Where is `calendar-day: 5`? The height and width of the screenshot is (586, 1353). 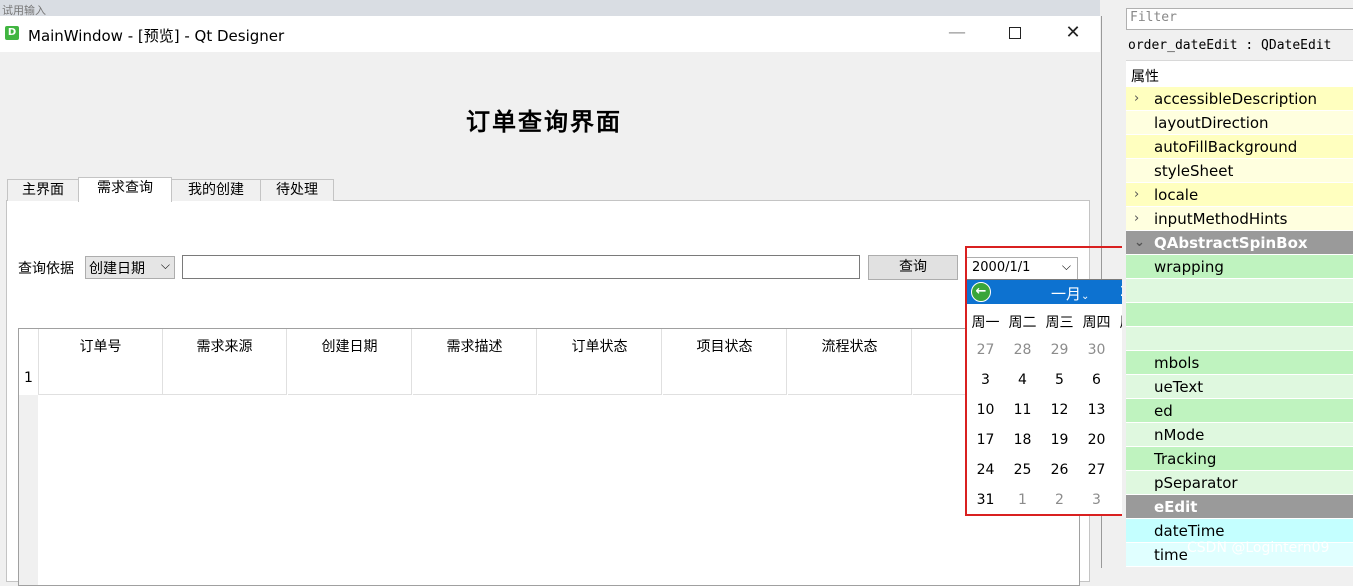
calendar-day: 5 is located at coordinates (1059, 380).